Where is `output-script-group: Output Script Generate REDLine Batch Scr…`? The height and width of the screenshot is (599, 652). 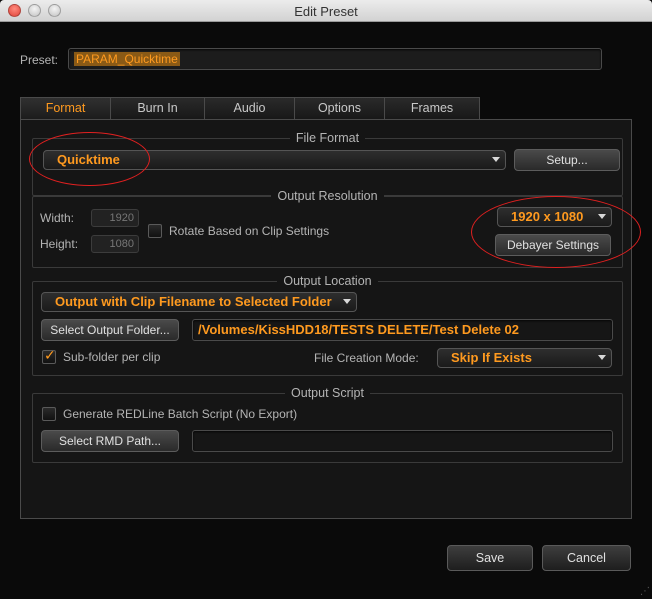
output-script-group: Output Script Generate REDLine Batch Scr… is located at coordinates (327, 424).